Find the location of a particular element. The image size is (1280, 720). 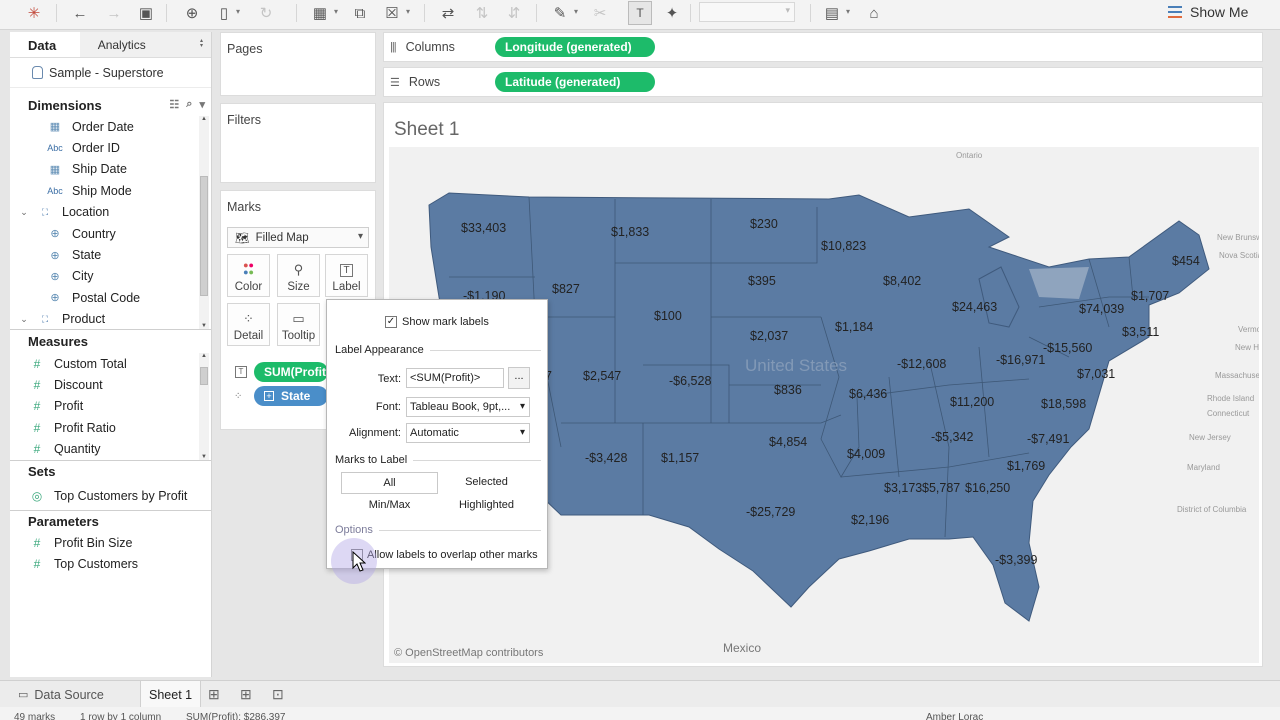

refresh-icon: ↻ is located at coordinates (266, 13).